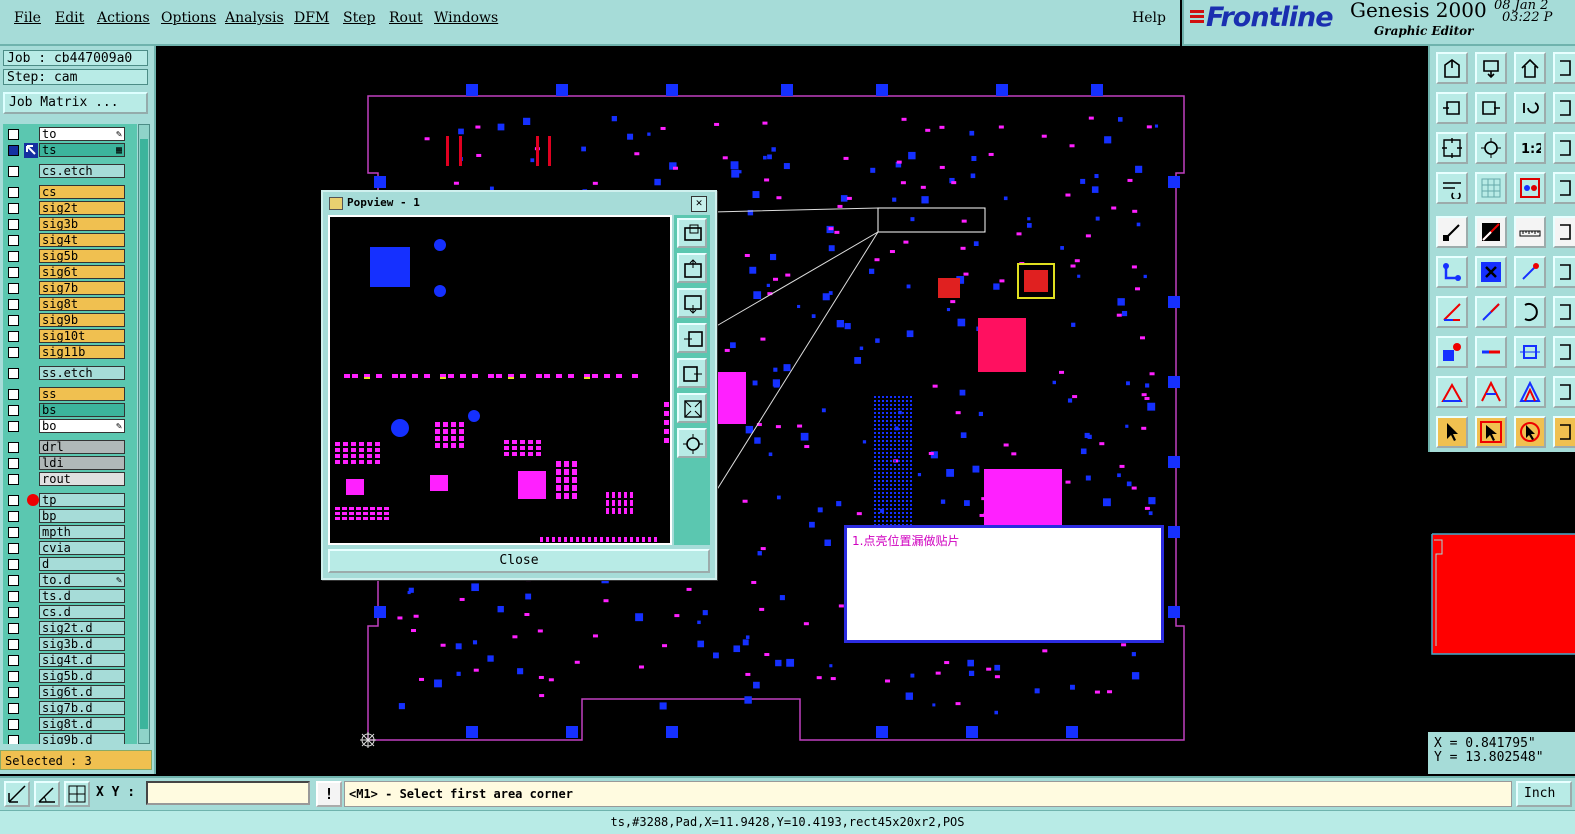  What do you see at coordinates (66, 256) in the screenshot?
I see `layer-row-sig5b: sig5b` at bounding box center [66, 256].